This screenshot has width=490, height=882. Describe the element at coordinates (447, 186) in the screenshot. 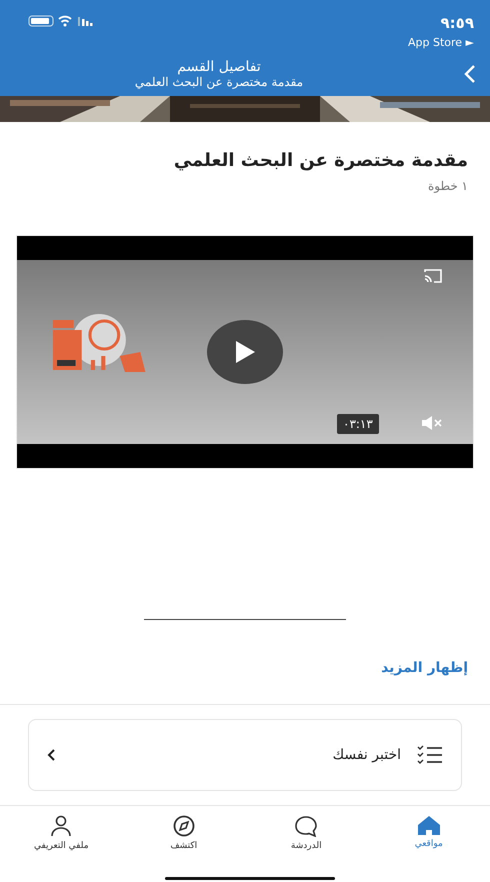

I see `step-count: ١ خطوة` at that location.